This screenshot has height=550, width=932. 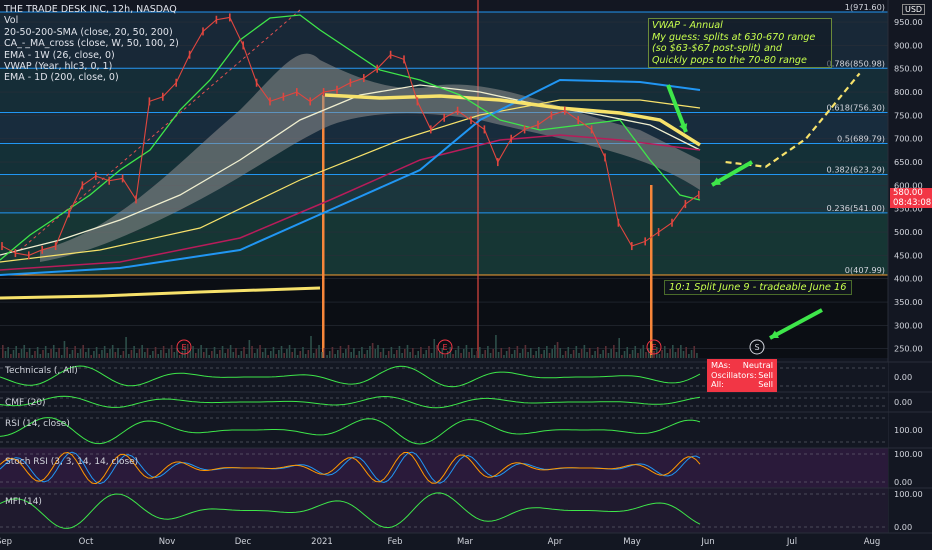 What do you see at coordinates (908, 193) in the screenshot?
I see `last-price-value: 580.00` at bounding box center [908, 193].